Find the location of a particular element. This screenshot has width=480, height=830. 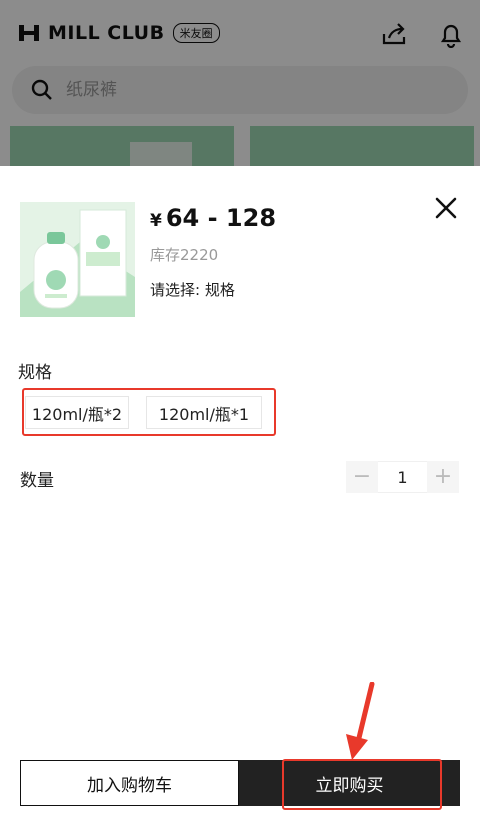

arrow-icon is located at coordinates (363, 722).